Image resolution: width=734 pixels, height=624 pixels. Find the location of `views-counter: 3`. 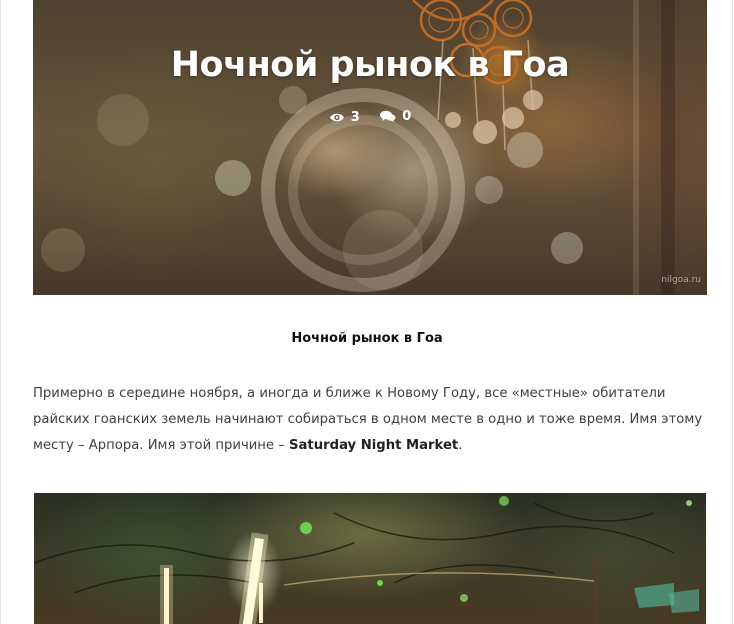

views-counter: 3 is located at coordinates (344, 117).